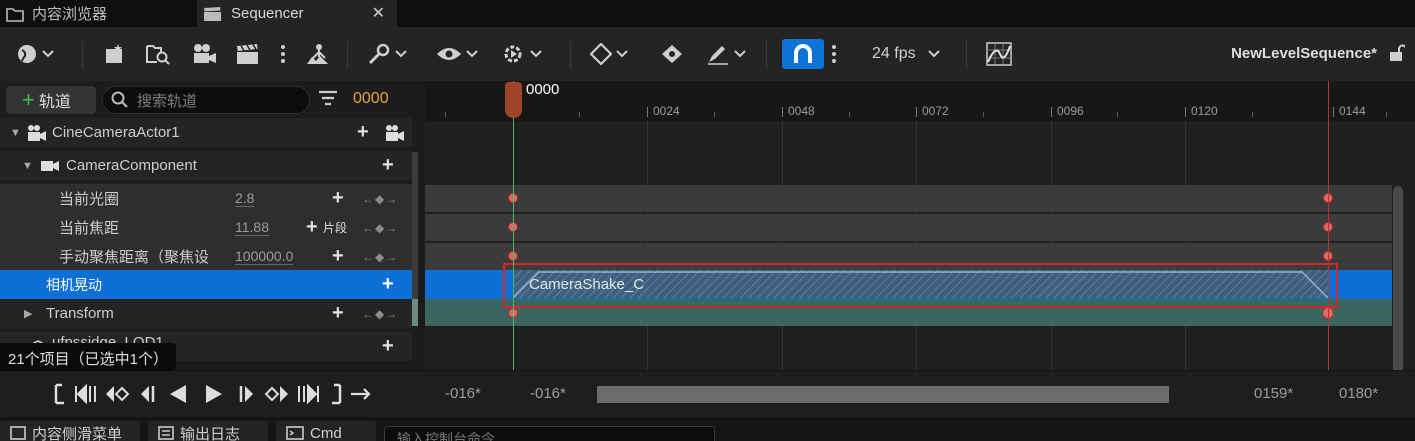 This screenshot has width=1415, height=441. What do you see at coordinates (115, 54) in the screenshot?
I see `save-button` at bounding box center [115, 54].